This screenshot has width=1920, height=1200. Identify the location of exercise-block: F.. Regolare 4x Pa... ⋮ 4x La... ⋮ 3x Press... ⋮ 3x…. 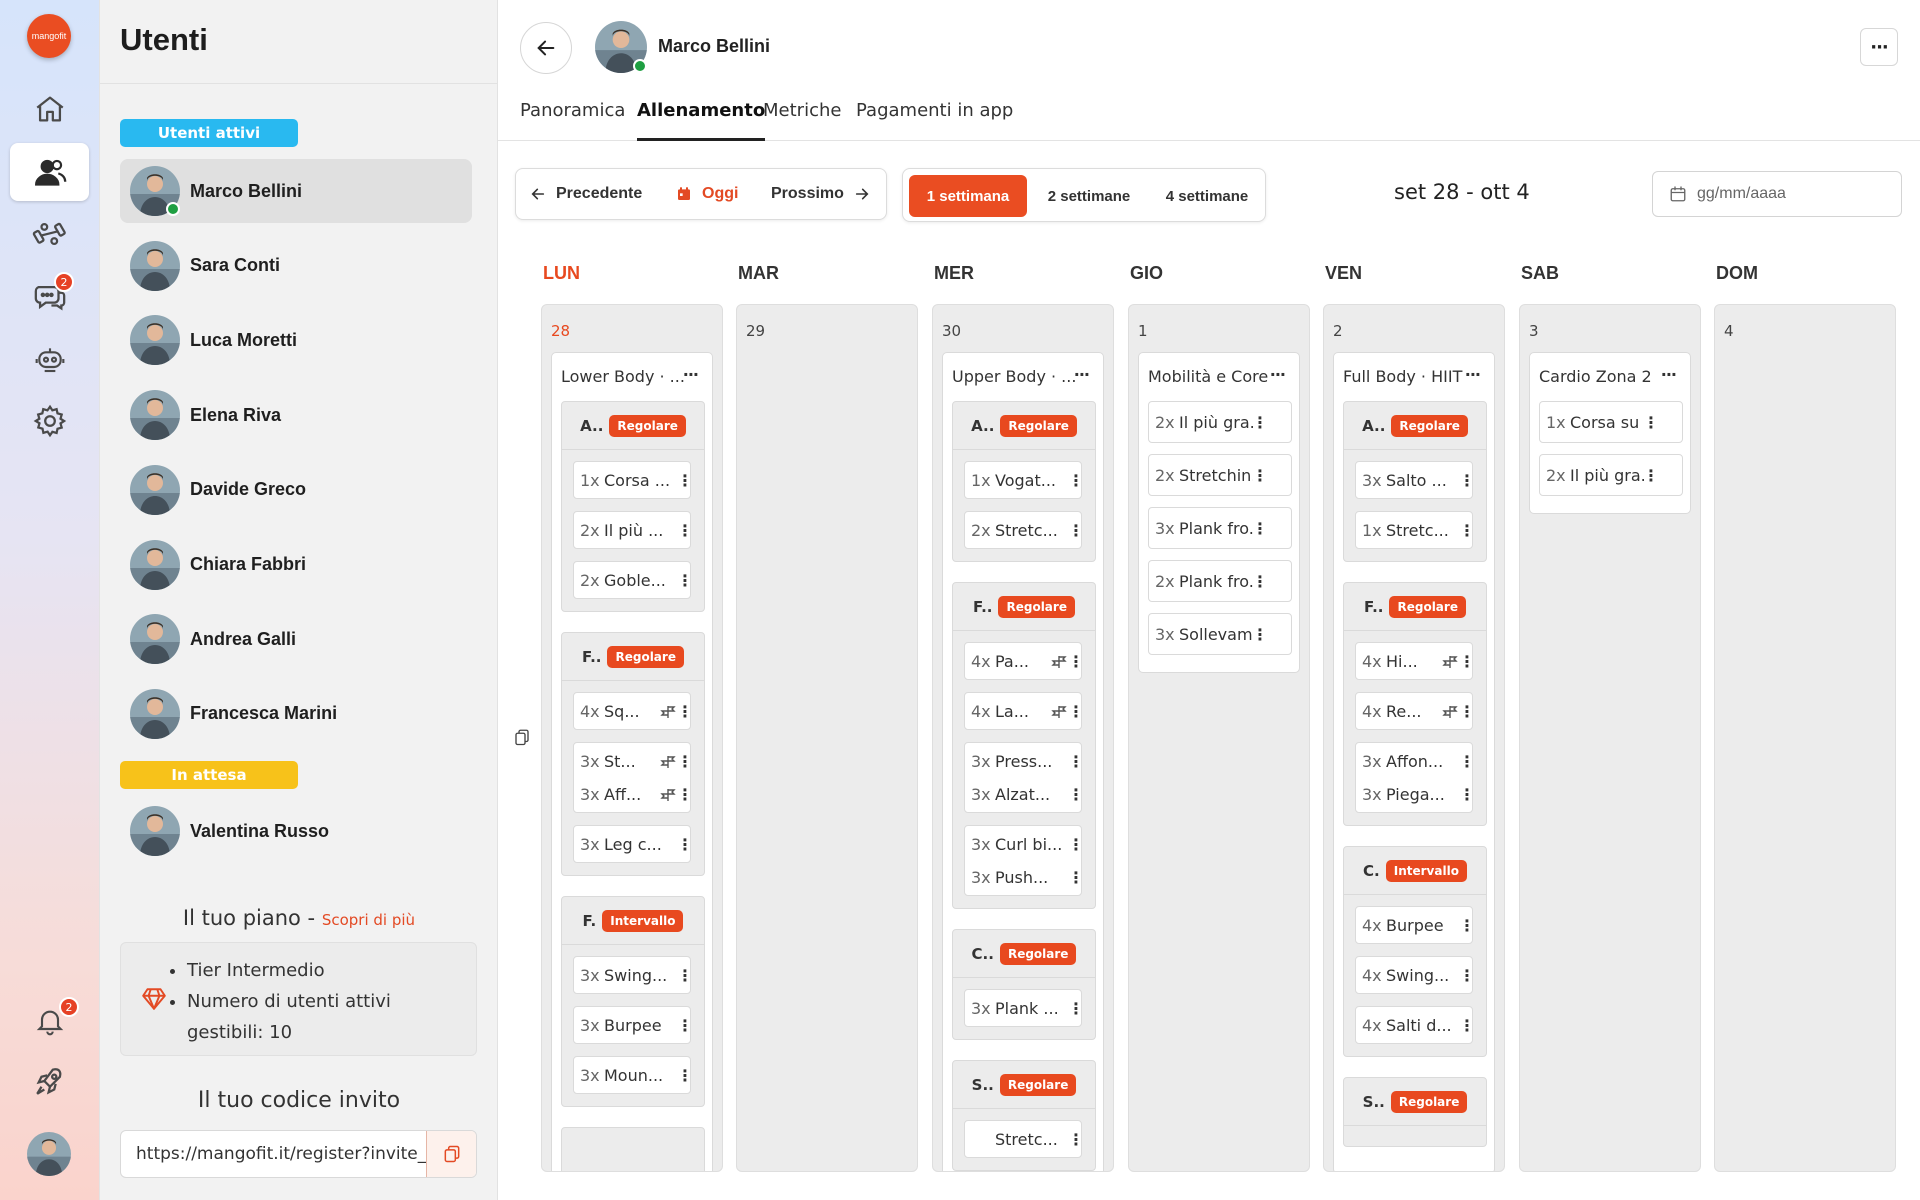
(1024, 745).